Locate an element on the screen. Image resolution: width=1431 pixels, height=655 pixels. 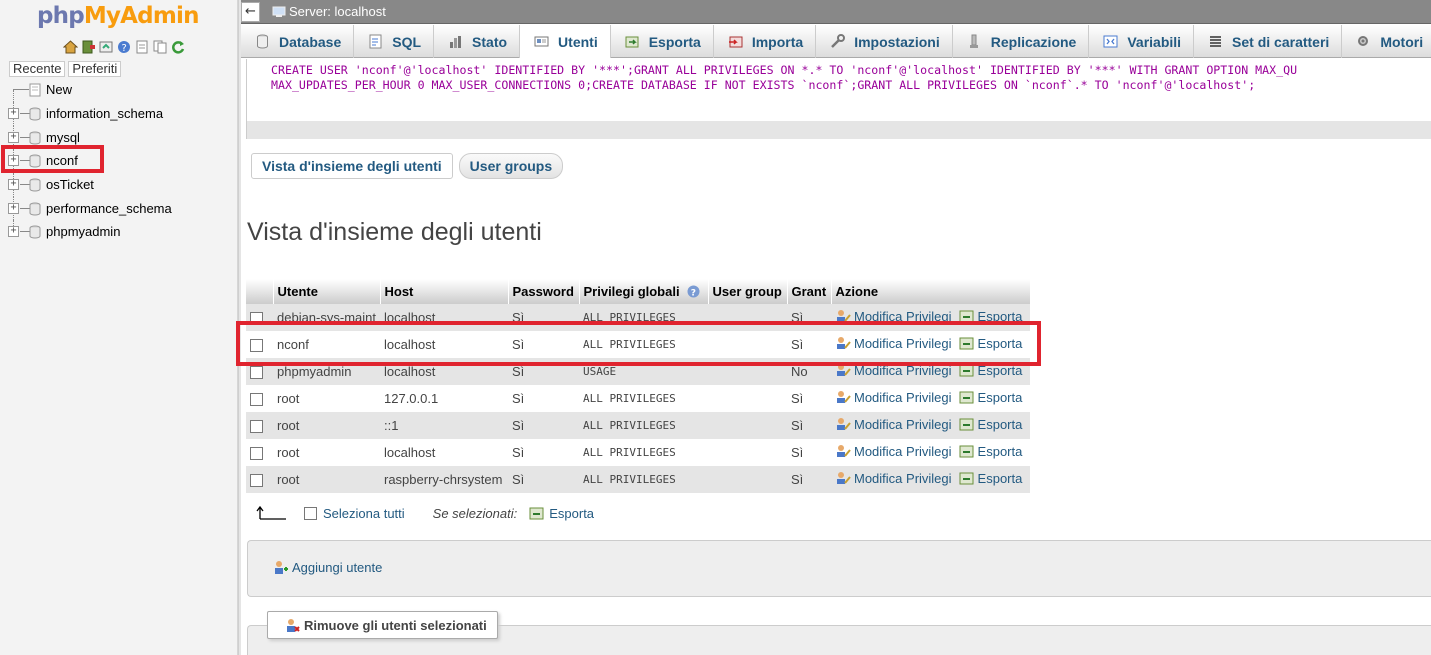
tree-label-new: New is located at coordinates (59, 89).